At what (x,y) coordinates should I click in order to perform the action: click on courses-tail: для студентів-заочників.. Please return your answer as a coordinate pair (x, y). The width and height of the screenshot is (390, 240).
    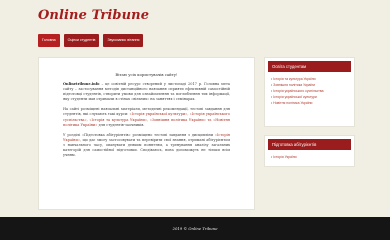
    Looking at the image, I should click on (121, 124).